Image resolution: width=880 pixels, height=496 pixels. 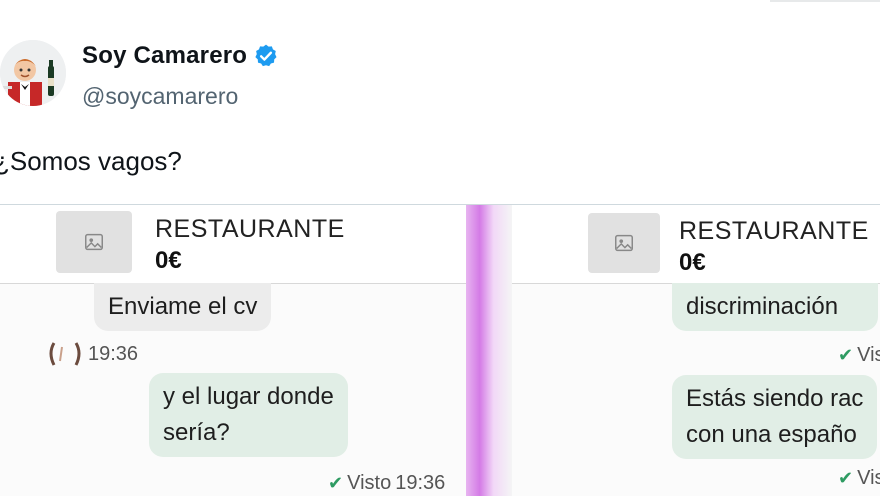 I want to click on user-handle: @soycamarero, so click(x=160, y=96).